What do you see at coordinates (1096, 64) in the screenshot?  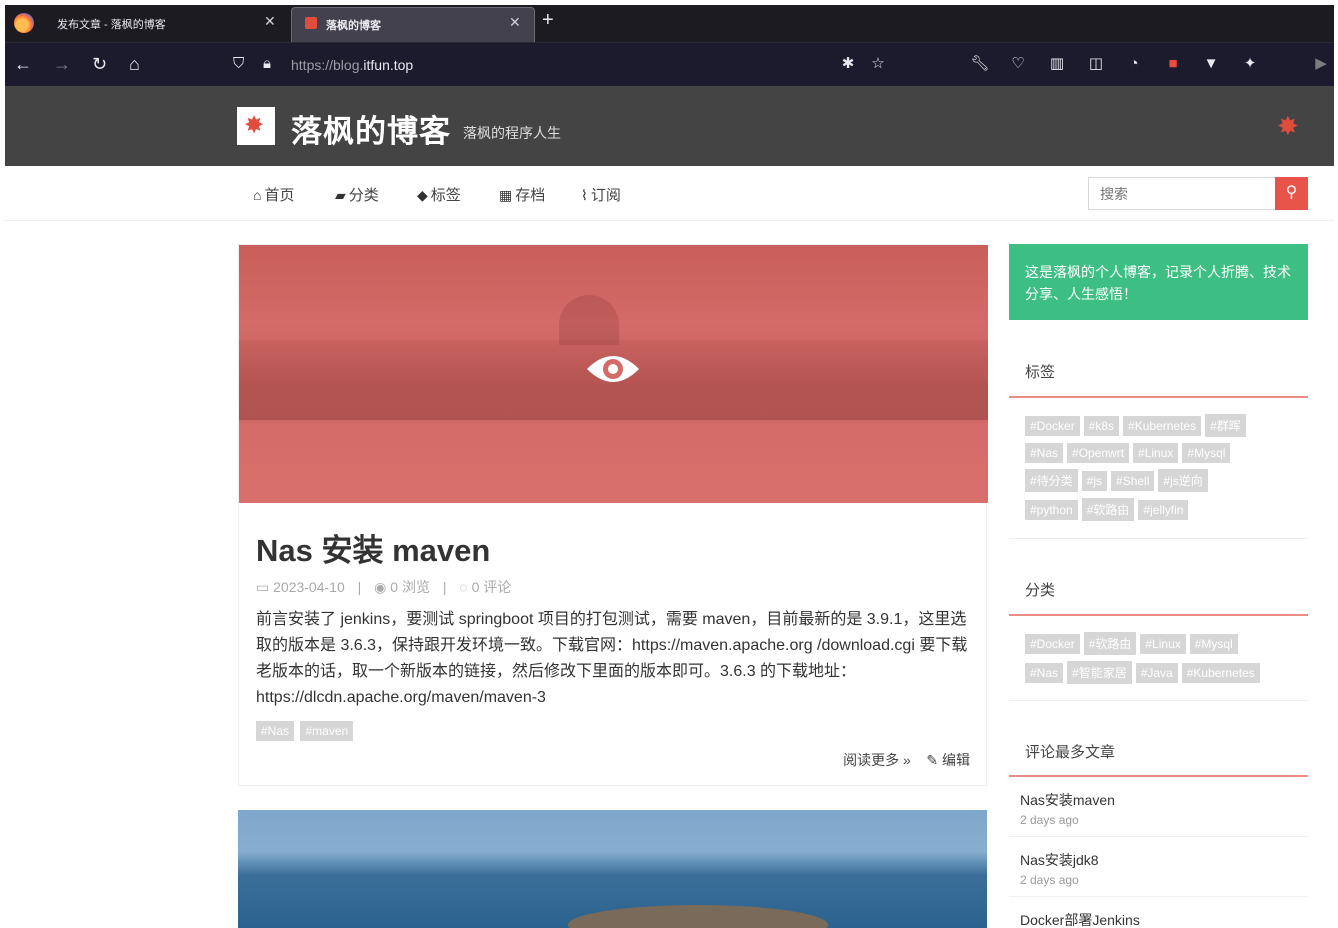 I see `sidebar-icon: ◫` at bounding box center [1096, 64].